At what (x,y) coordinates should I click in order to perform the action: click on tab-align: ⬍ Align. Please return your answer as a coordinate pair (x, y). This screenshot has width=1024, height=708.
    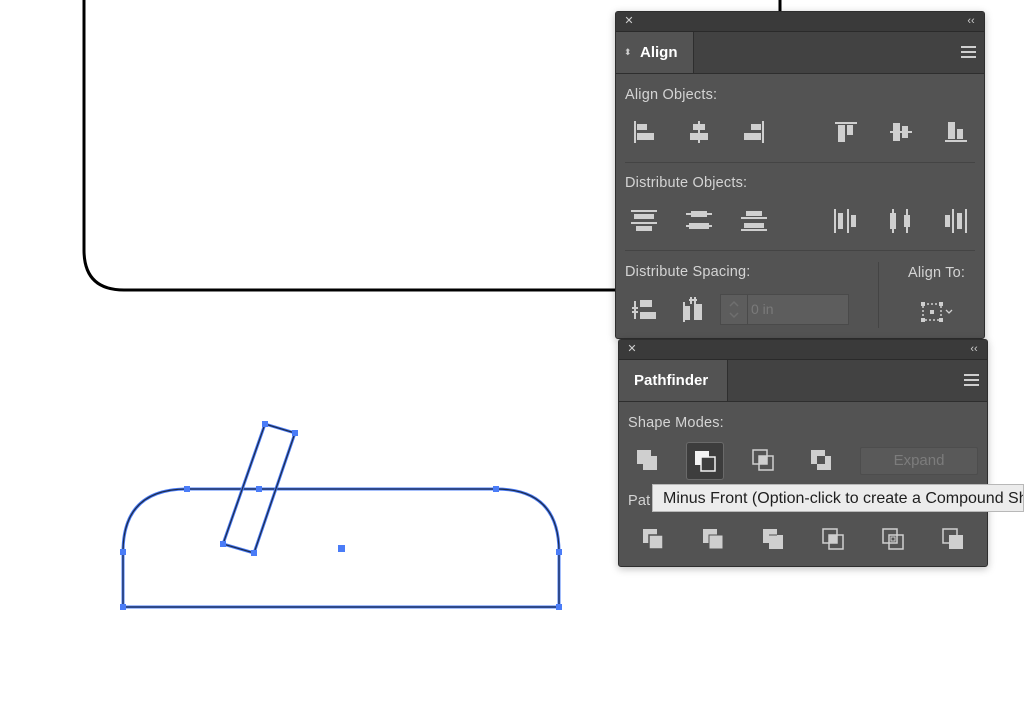
    Looking at the image, I should click on (655, 52).